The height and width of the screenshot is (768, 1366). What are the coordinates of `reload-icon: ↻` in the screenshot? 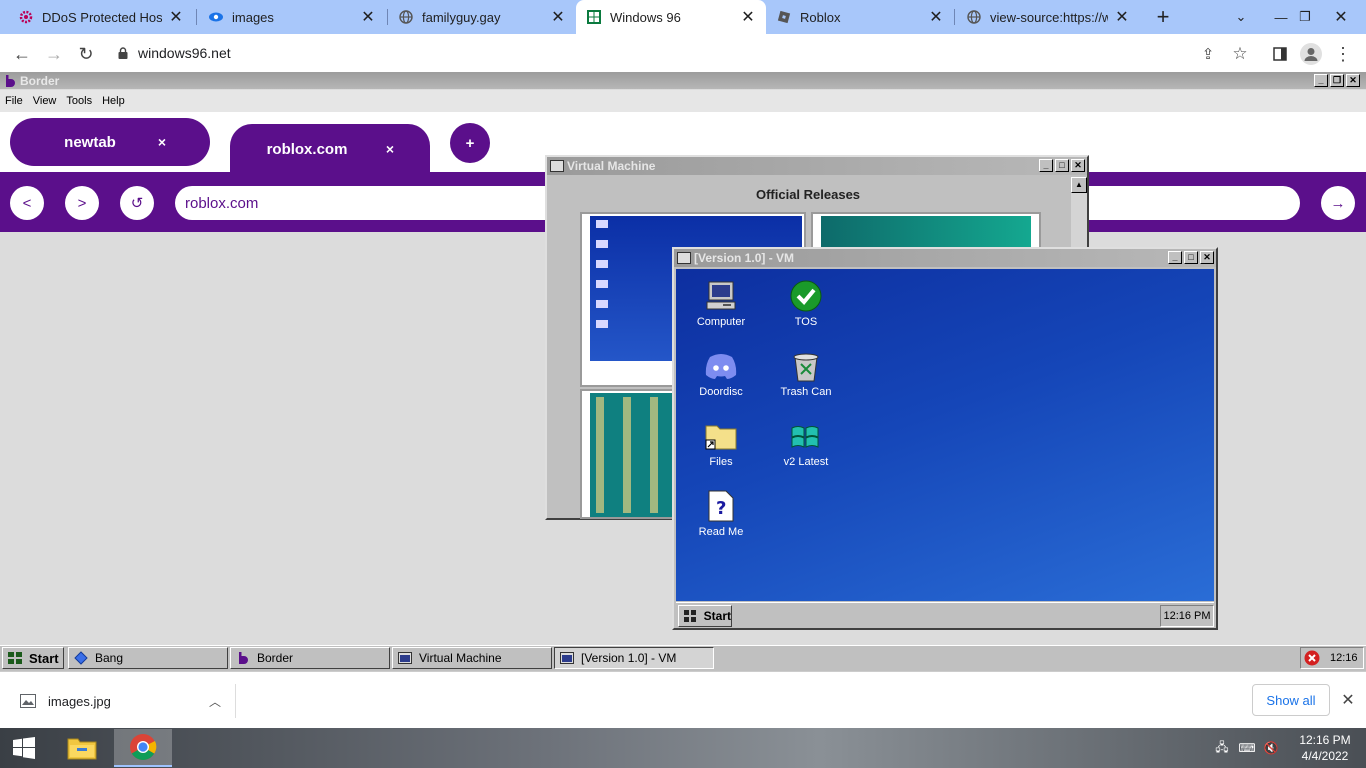 It's located at (86, 54).